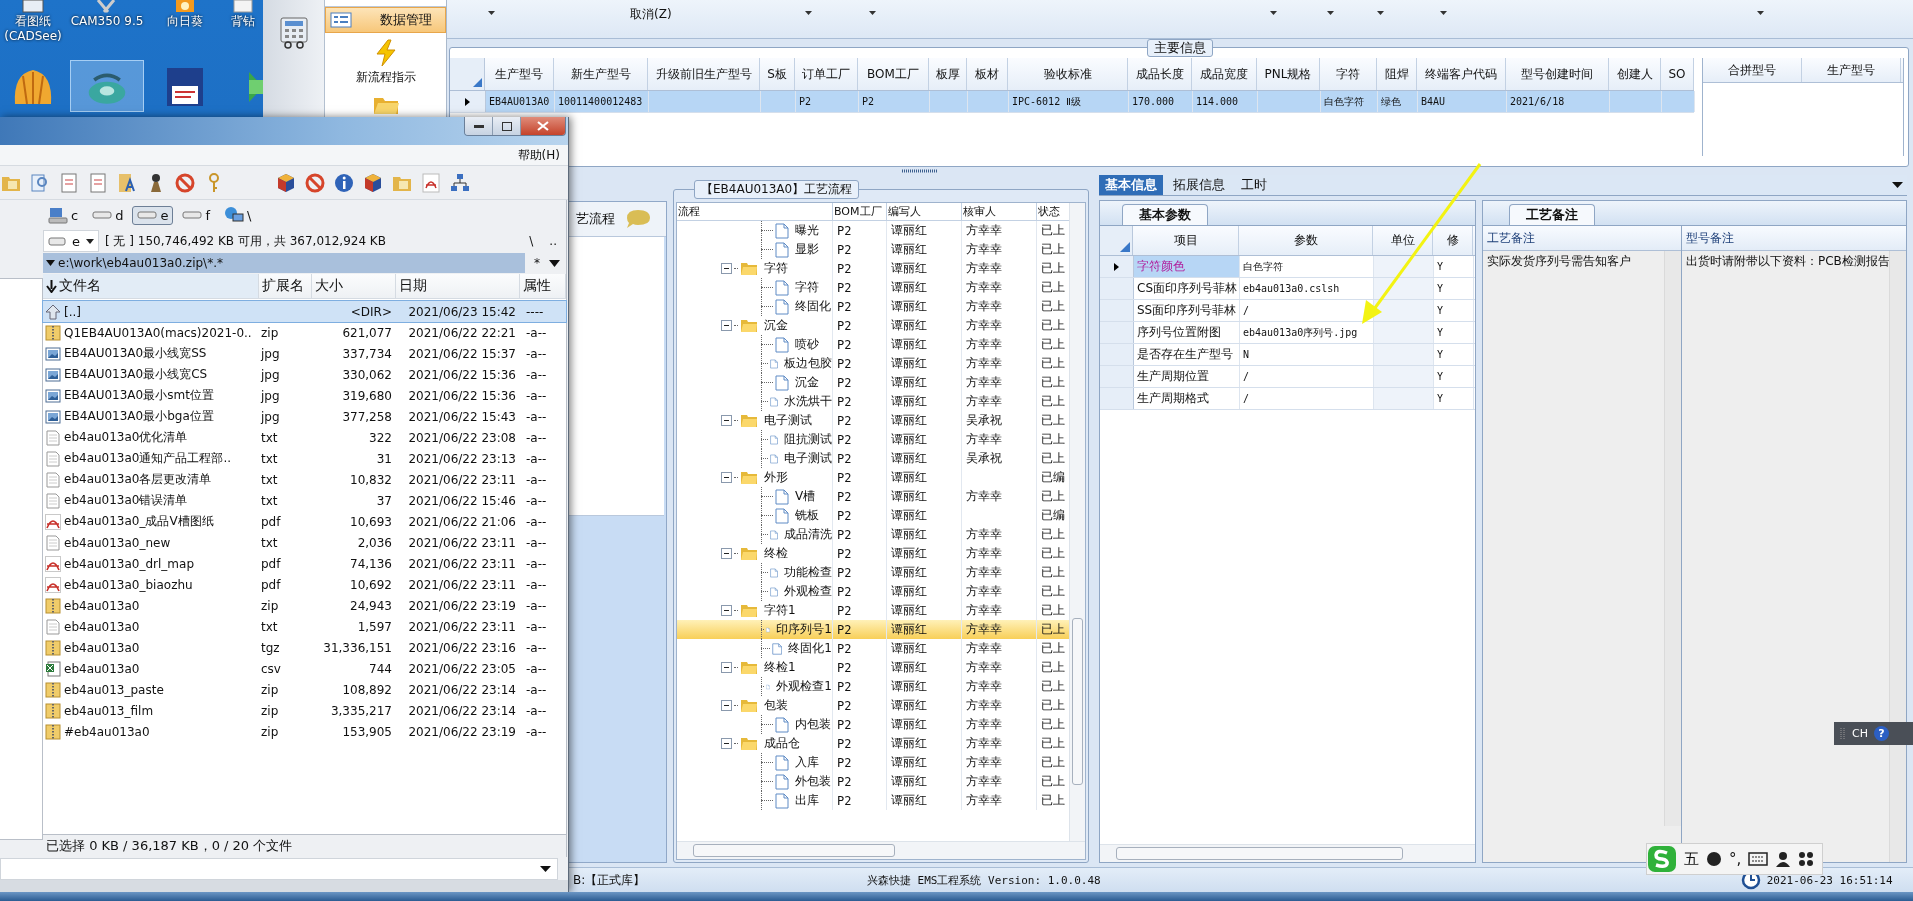 The image size is (1913, 901). I want to click on tab: 拓展信息, so click(1199, 185).